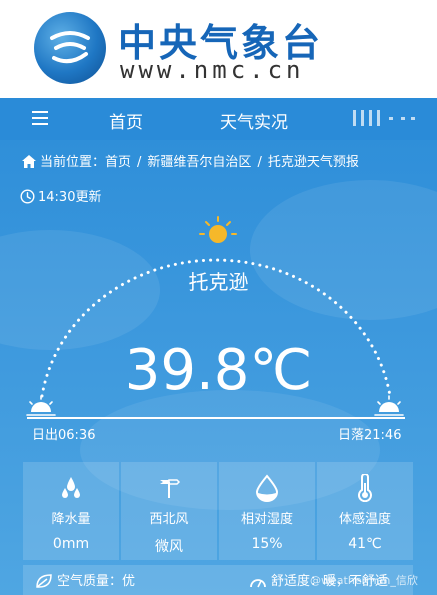  I want to click on tile-value: 41℃, so click(365, 544).